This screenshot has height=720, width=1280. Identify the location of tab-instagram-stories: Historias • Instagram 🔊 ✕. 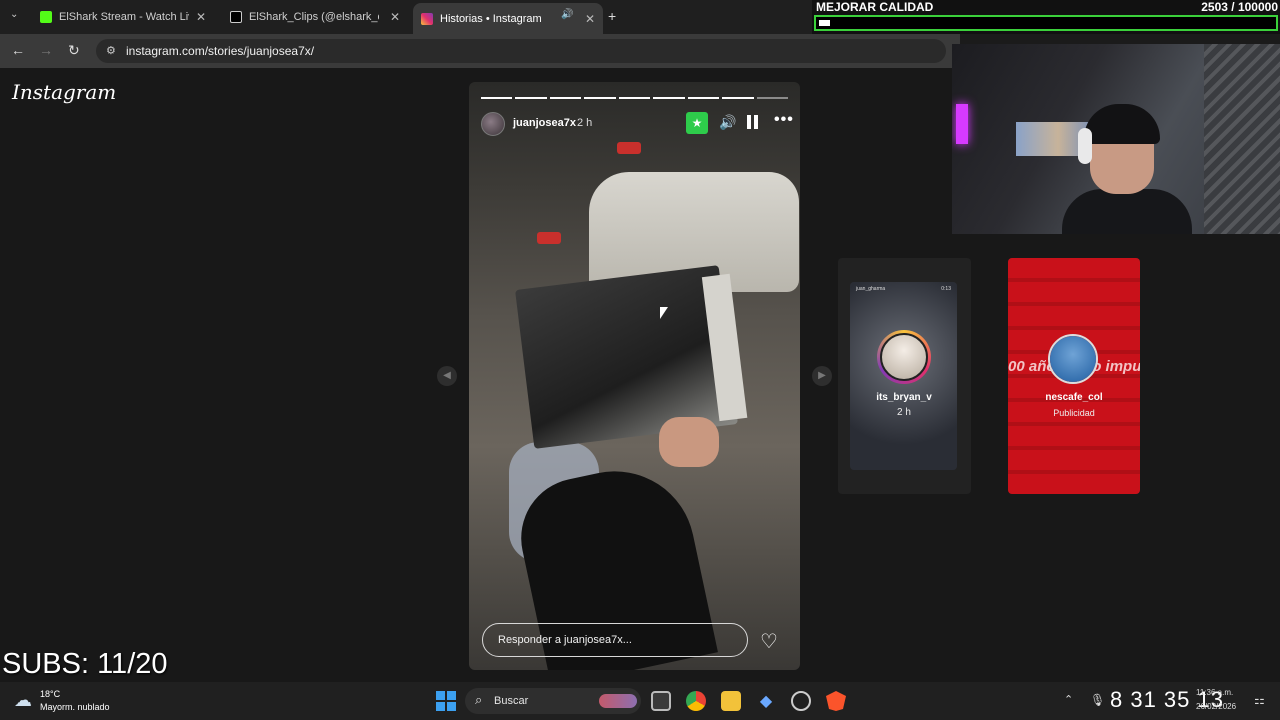
(508, 18).